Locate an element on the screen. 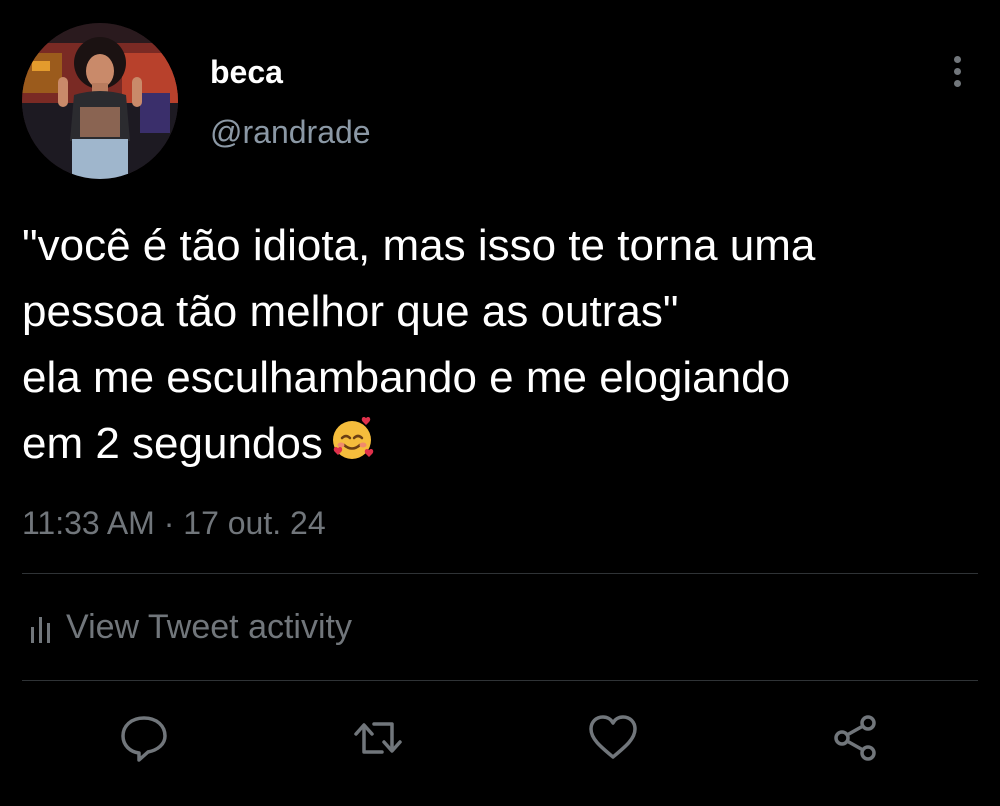 The width and height of the screenshot is (1000, 806). view-tweet-activity-link: View Tweet activity is located at coordinates (191, 627).